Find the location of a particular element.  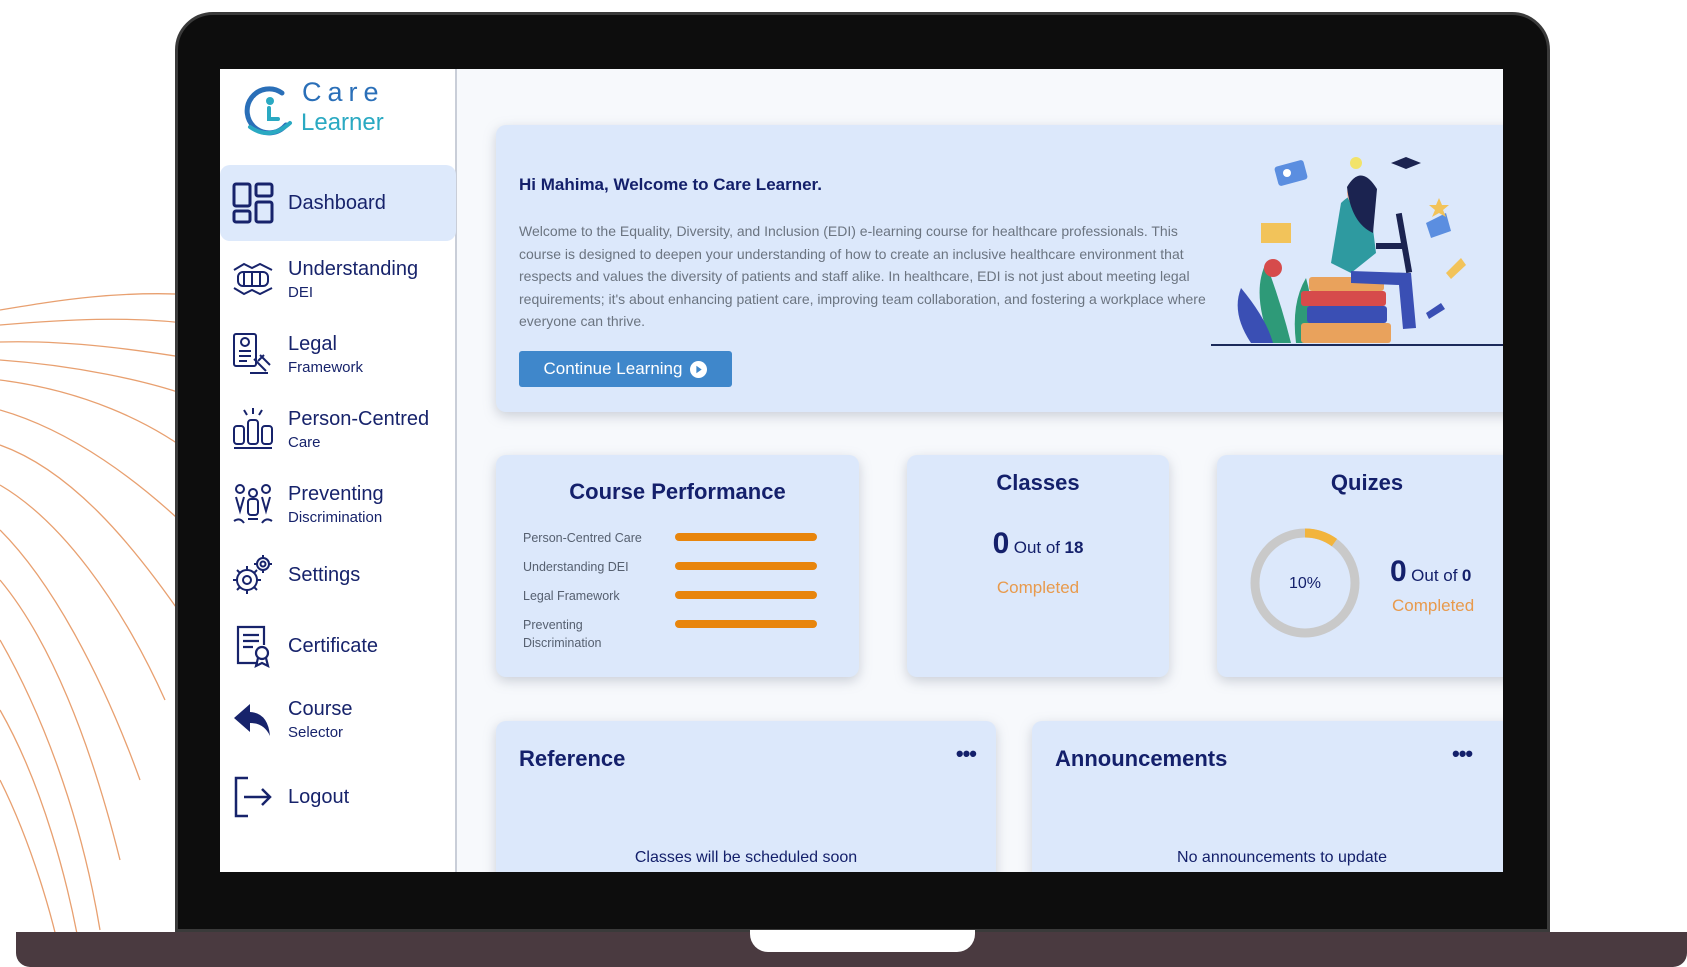

logout-icon is located at coordinates (253, 797).